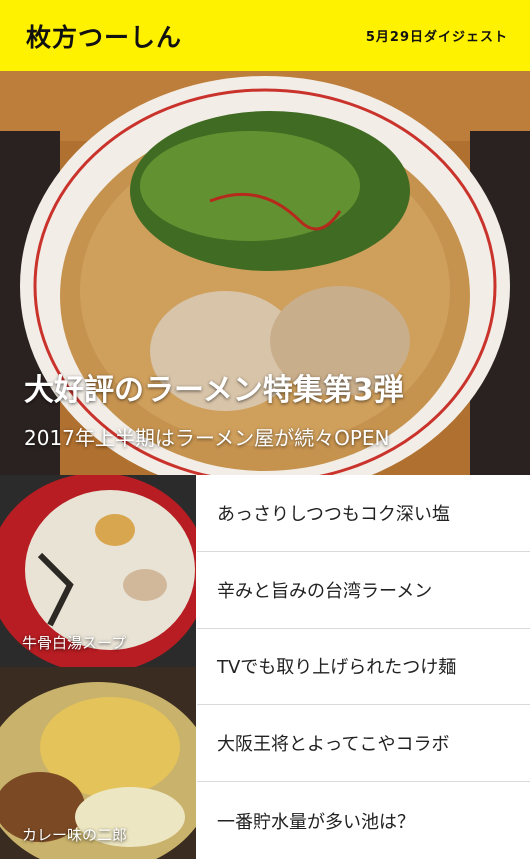 The width and height of the screenshot is (530, 859). What do you see at coordinates (363, 744) in the screenshot?
I see `list-item: 大阪王将とよってこやコラボ` at bounding box center [363, 744].